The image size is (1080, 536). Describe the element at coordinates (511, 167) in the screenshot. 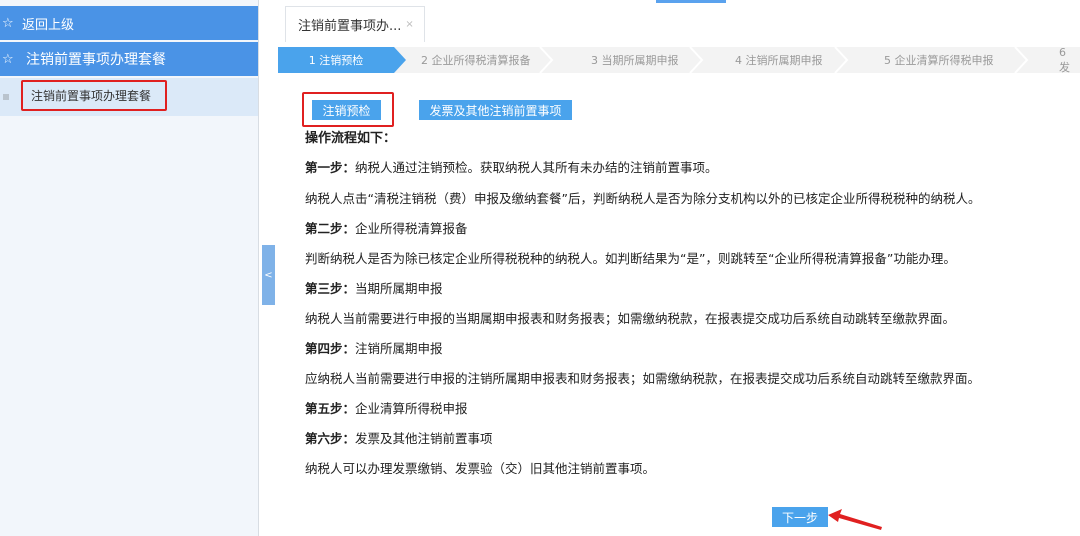

I see `step1-line: 第一步：纳税人通过注销预检。获取纳税人其所有未办结的注销前置事项。` at that location.